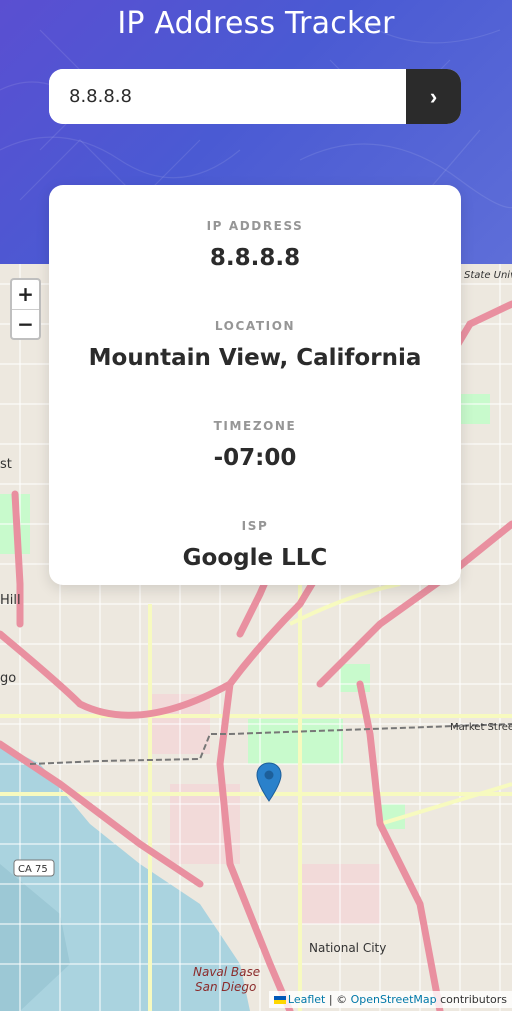 This screenshot has width=512, height=1011. I want to click on info-value: Mountain View, California, so click(255, 358).